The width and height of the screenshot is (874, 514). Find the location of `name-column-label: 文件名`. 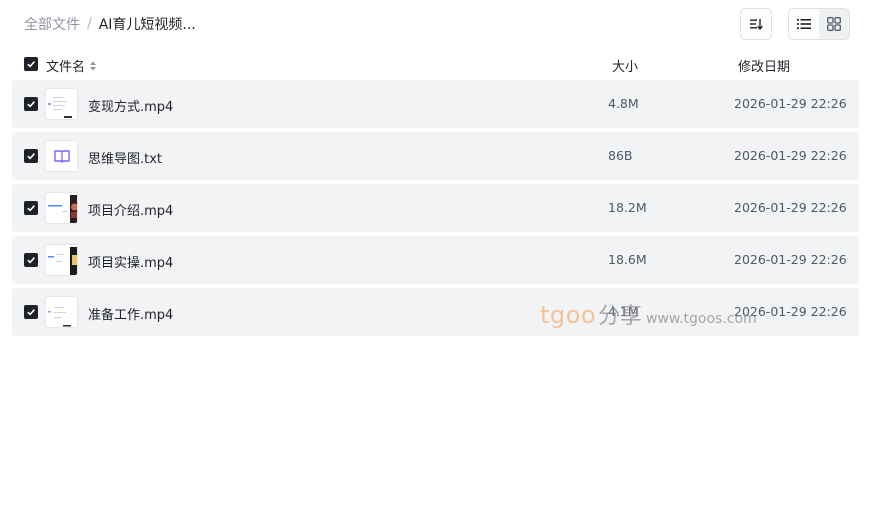

name-column-label: 文件名 is located at coordinates (66, 67).